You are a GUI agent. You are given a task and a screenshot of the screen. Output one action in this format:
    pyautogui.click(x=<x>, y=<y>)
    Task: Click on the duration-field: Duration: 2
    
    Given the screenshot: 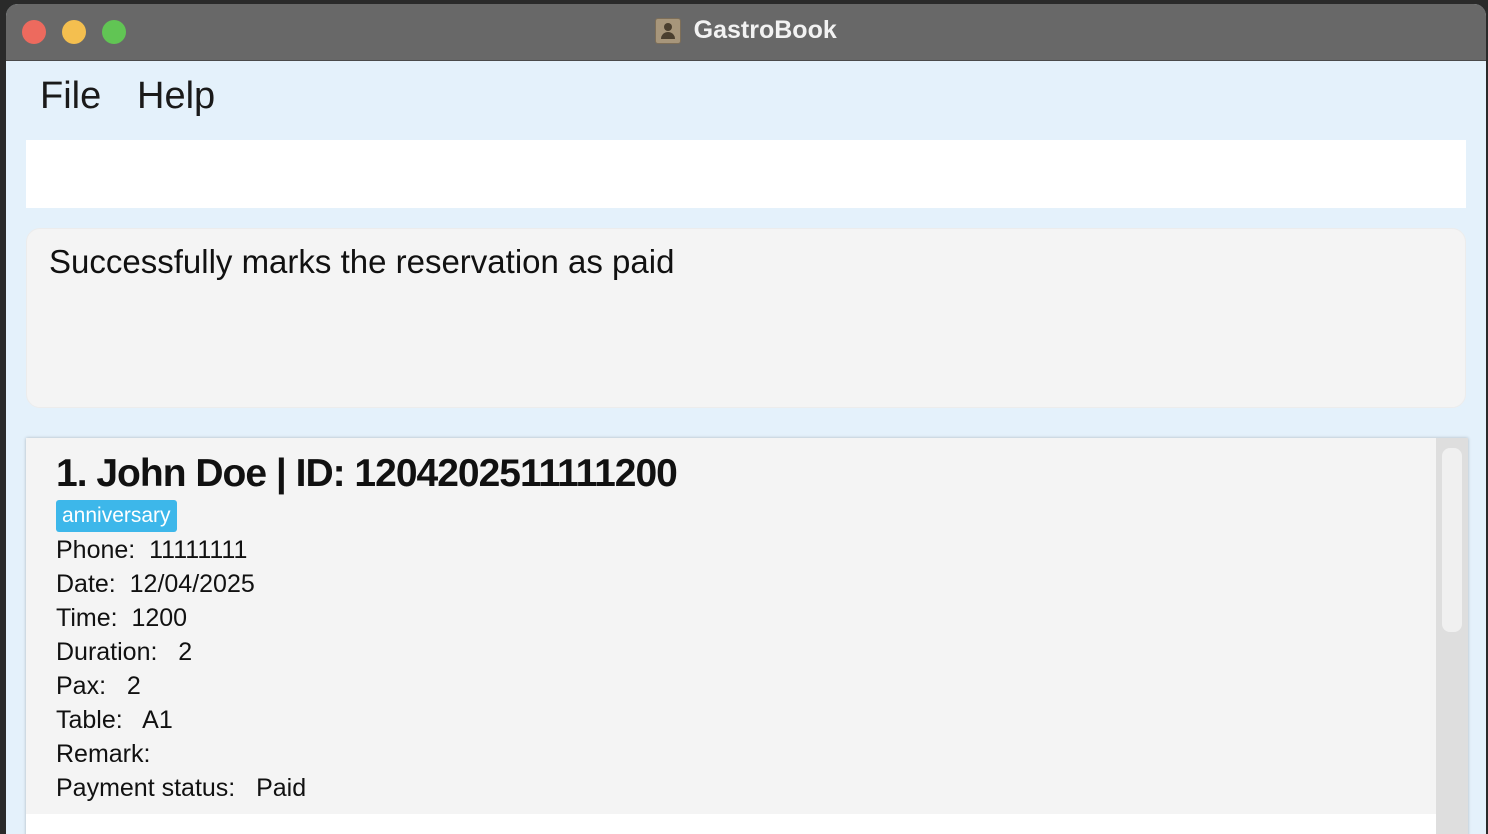 What is the action you would take?
    pyautogui.click(x=124, y=652)
    